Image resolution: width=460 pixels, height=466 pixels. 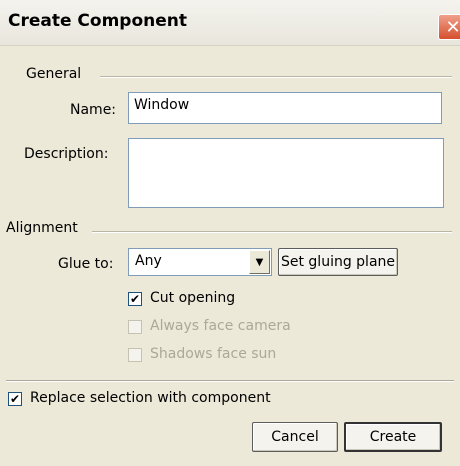 I want to click on cut-opening-label: Cut opening, so click(x=193, y=298).